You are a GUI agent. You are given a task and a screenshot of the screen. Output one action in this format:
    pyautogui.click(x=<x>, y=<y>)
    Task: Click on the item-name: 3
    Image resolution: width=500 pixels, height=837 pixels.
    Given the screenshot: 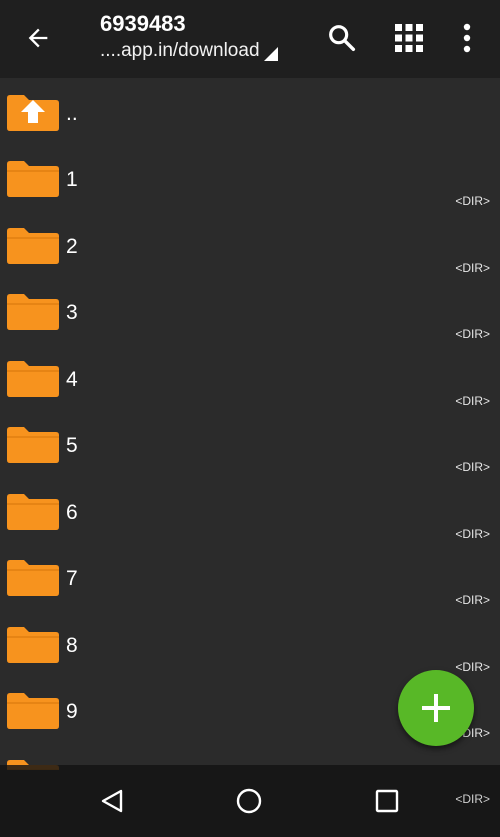 What is the action you would take?
    pyautogui.click(x=72, y=312)
    